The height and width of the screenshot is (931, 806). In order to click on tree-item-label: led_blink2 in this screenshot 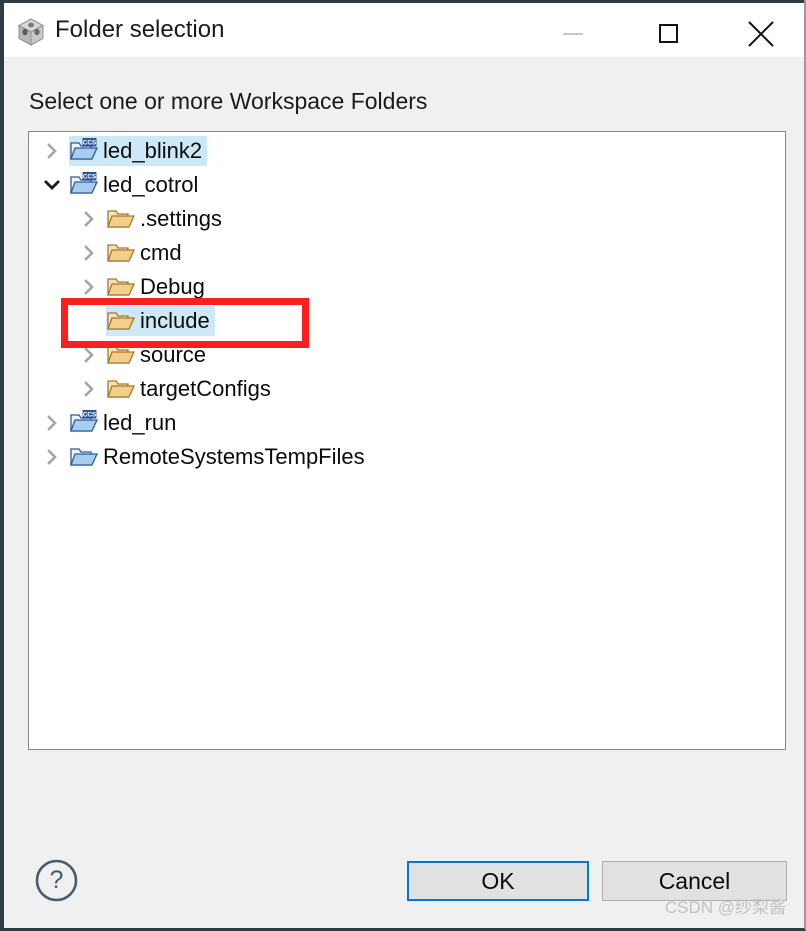, I will do `click(153, 150)`.